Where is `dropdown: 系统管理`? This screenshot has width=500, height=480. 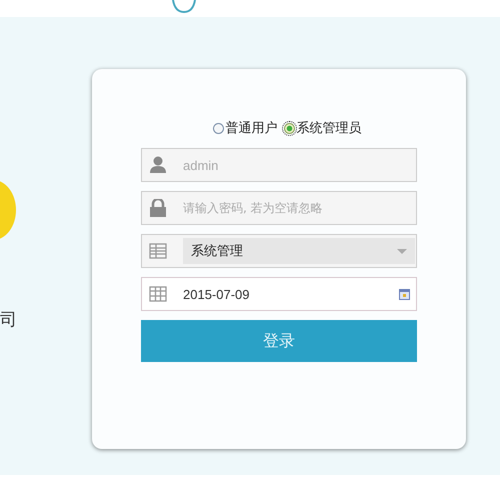
dropdown: 系统管理 is located at coordinates (299, 251).